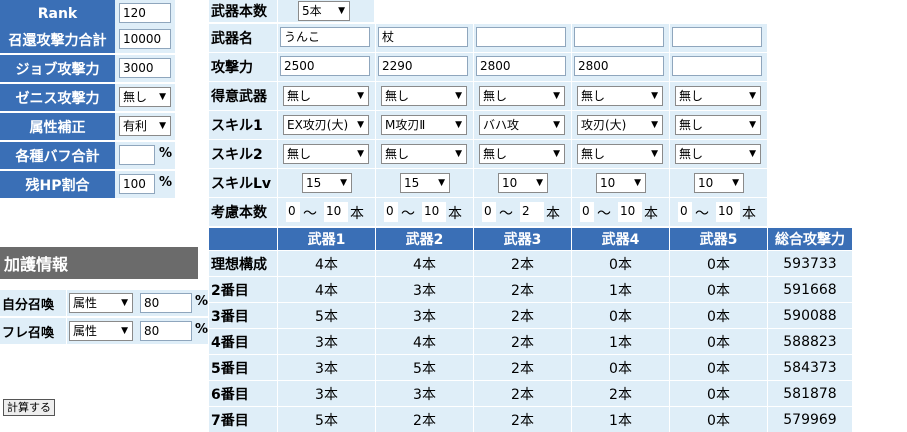  I want to click on weapon-row-label: 攻撃力, so click(243, 67).